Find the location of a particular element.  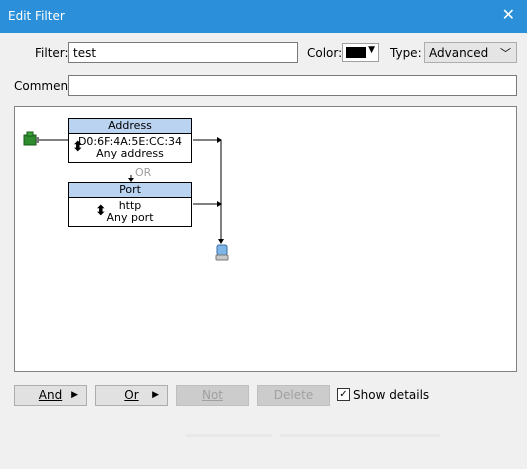

chevron-down-icon: ﹀ is located at coordinates (505, 53).